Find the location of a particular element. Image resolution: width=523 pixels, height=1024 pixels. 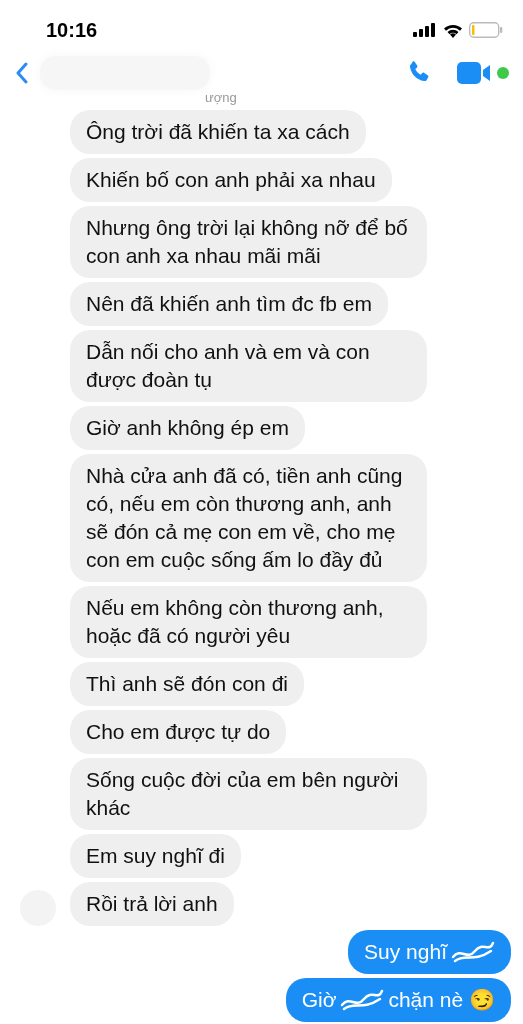

battery-icon is located at coordinates (486, 30).